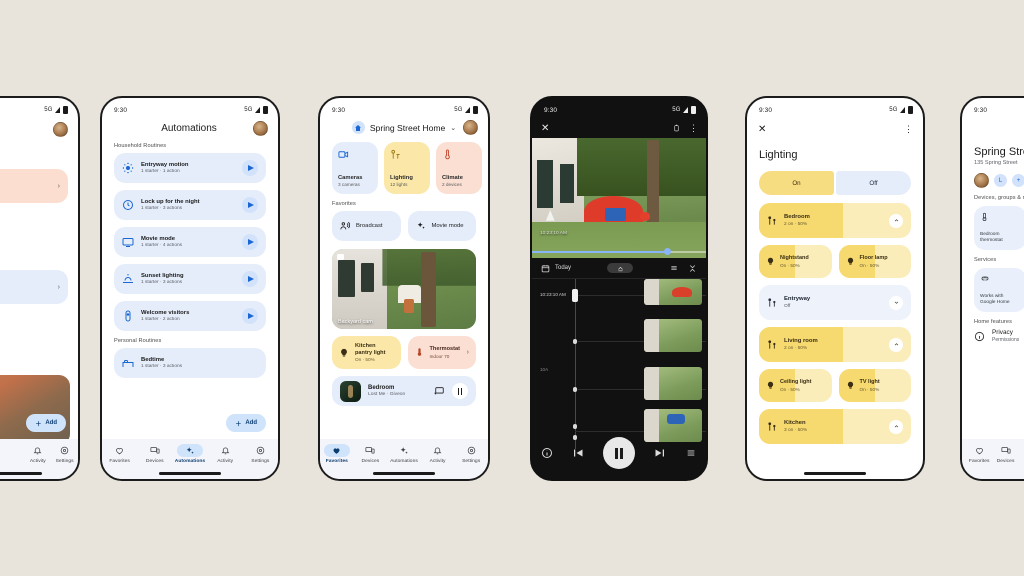 The height and width of the screenshot is (576, 1024). I want to click on date-selector: Today, so click(556, 268).